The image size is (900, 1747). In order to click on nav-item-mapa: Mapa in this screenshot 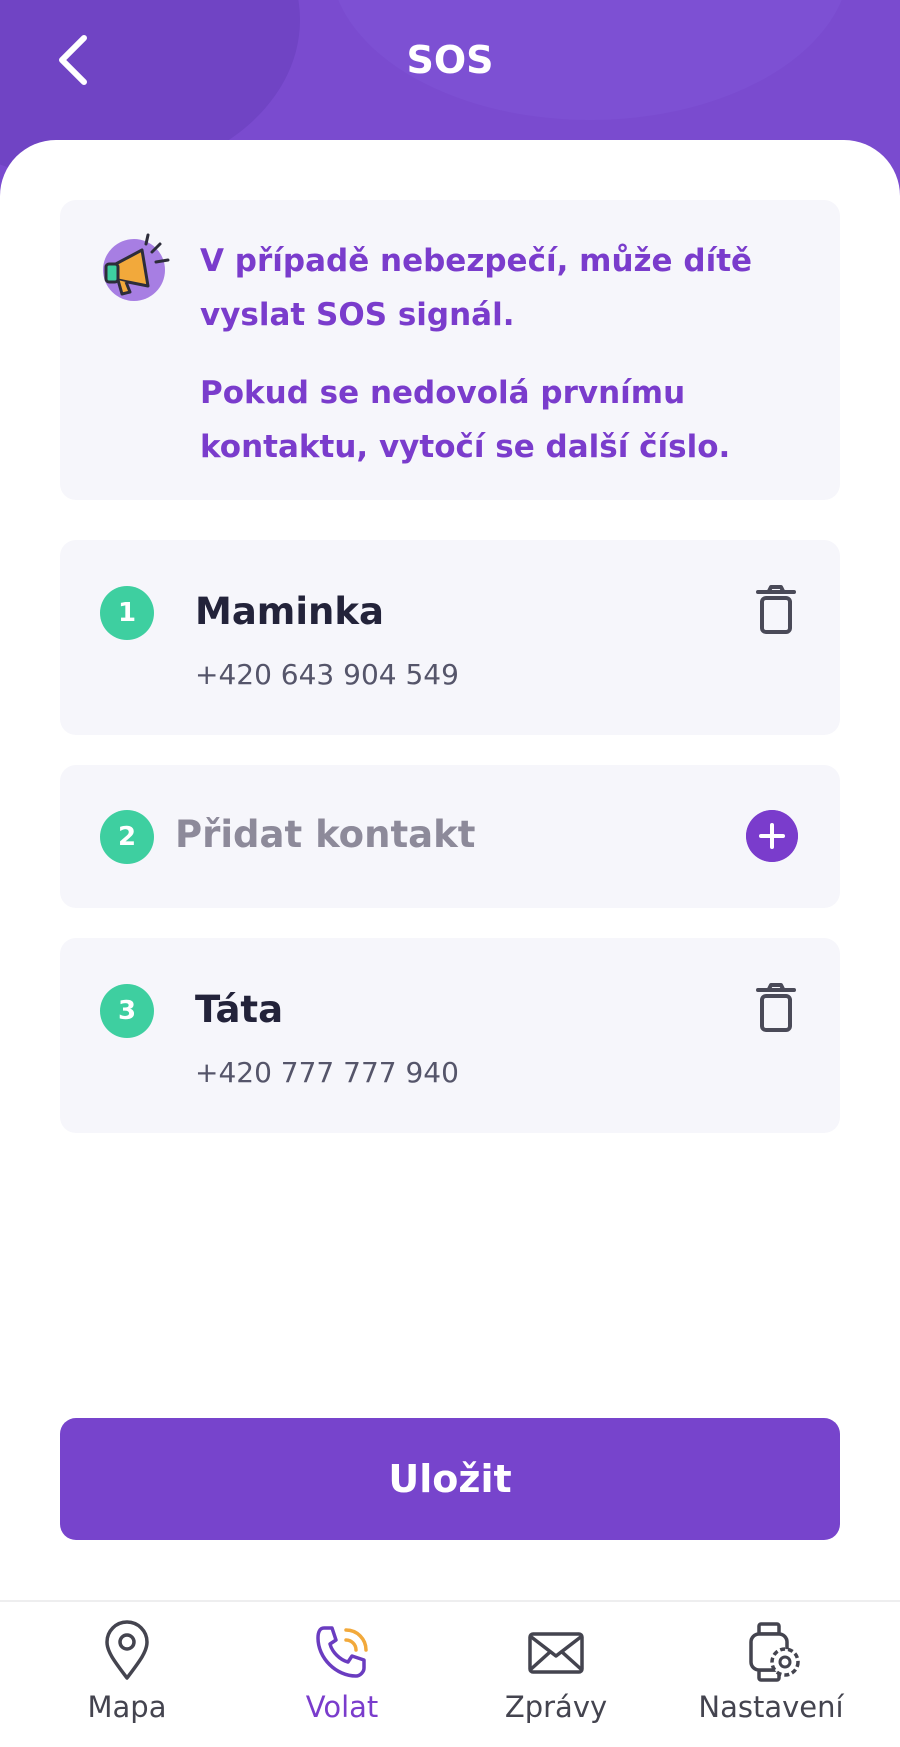, I will do `click(127, 1680)`.